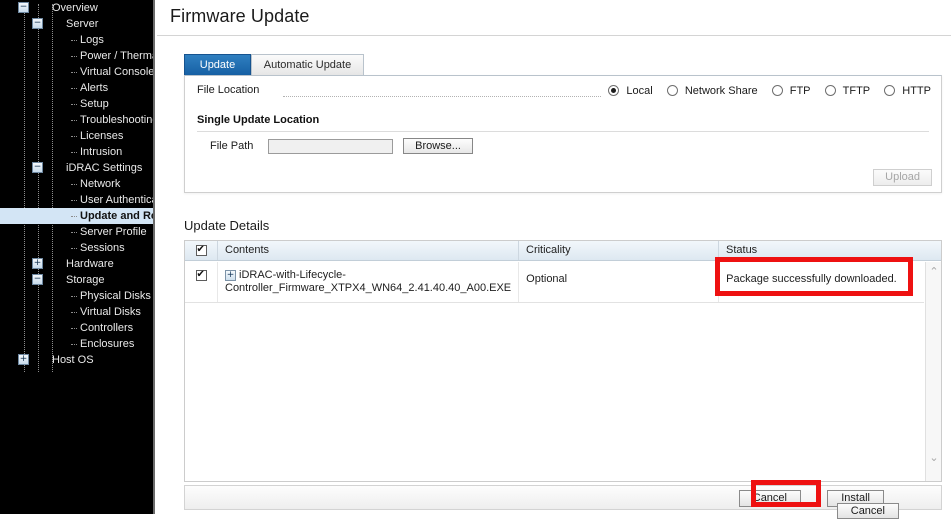 The height and width of the screenshot is (519, 951). I want to click on sidebar-item-host-os: + Host OS, so click(76, 360).